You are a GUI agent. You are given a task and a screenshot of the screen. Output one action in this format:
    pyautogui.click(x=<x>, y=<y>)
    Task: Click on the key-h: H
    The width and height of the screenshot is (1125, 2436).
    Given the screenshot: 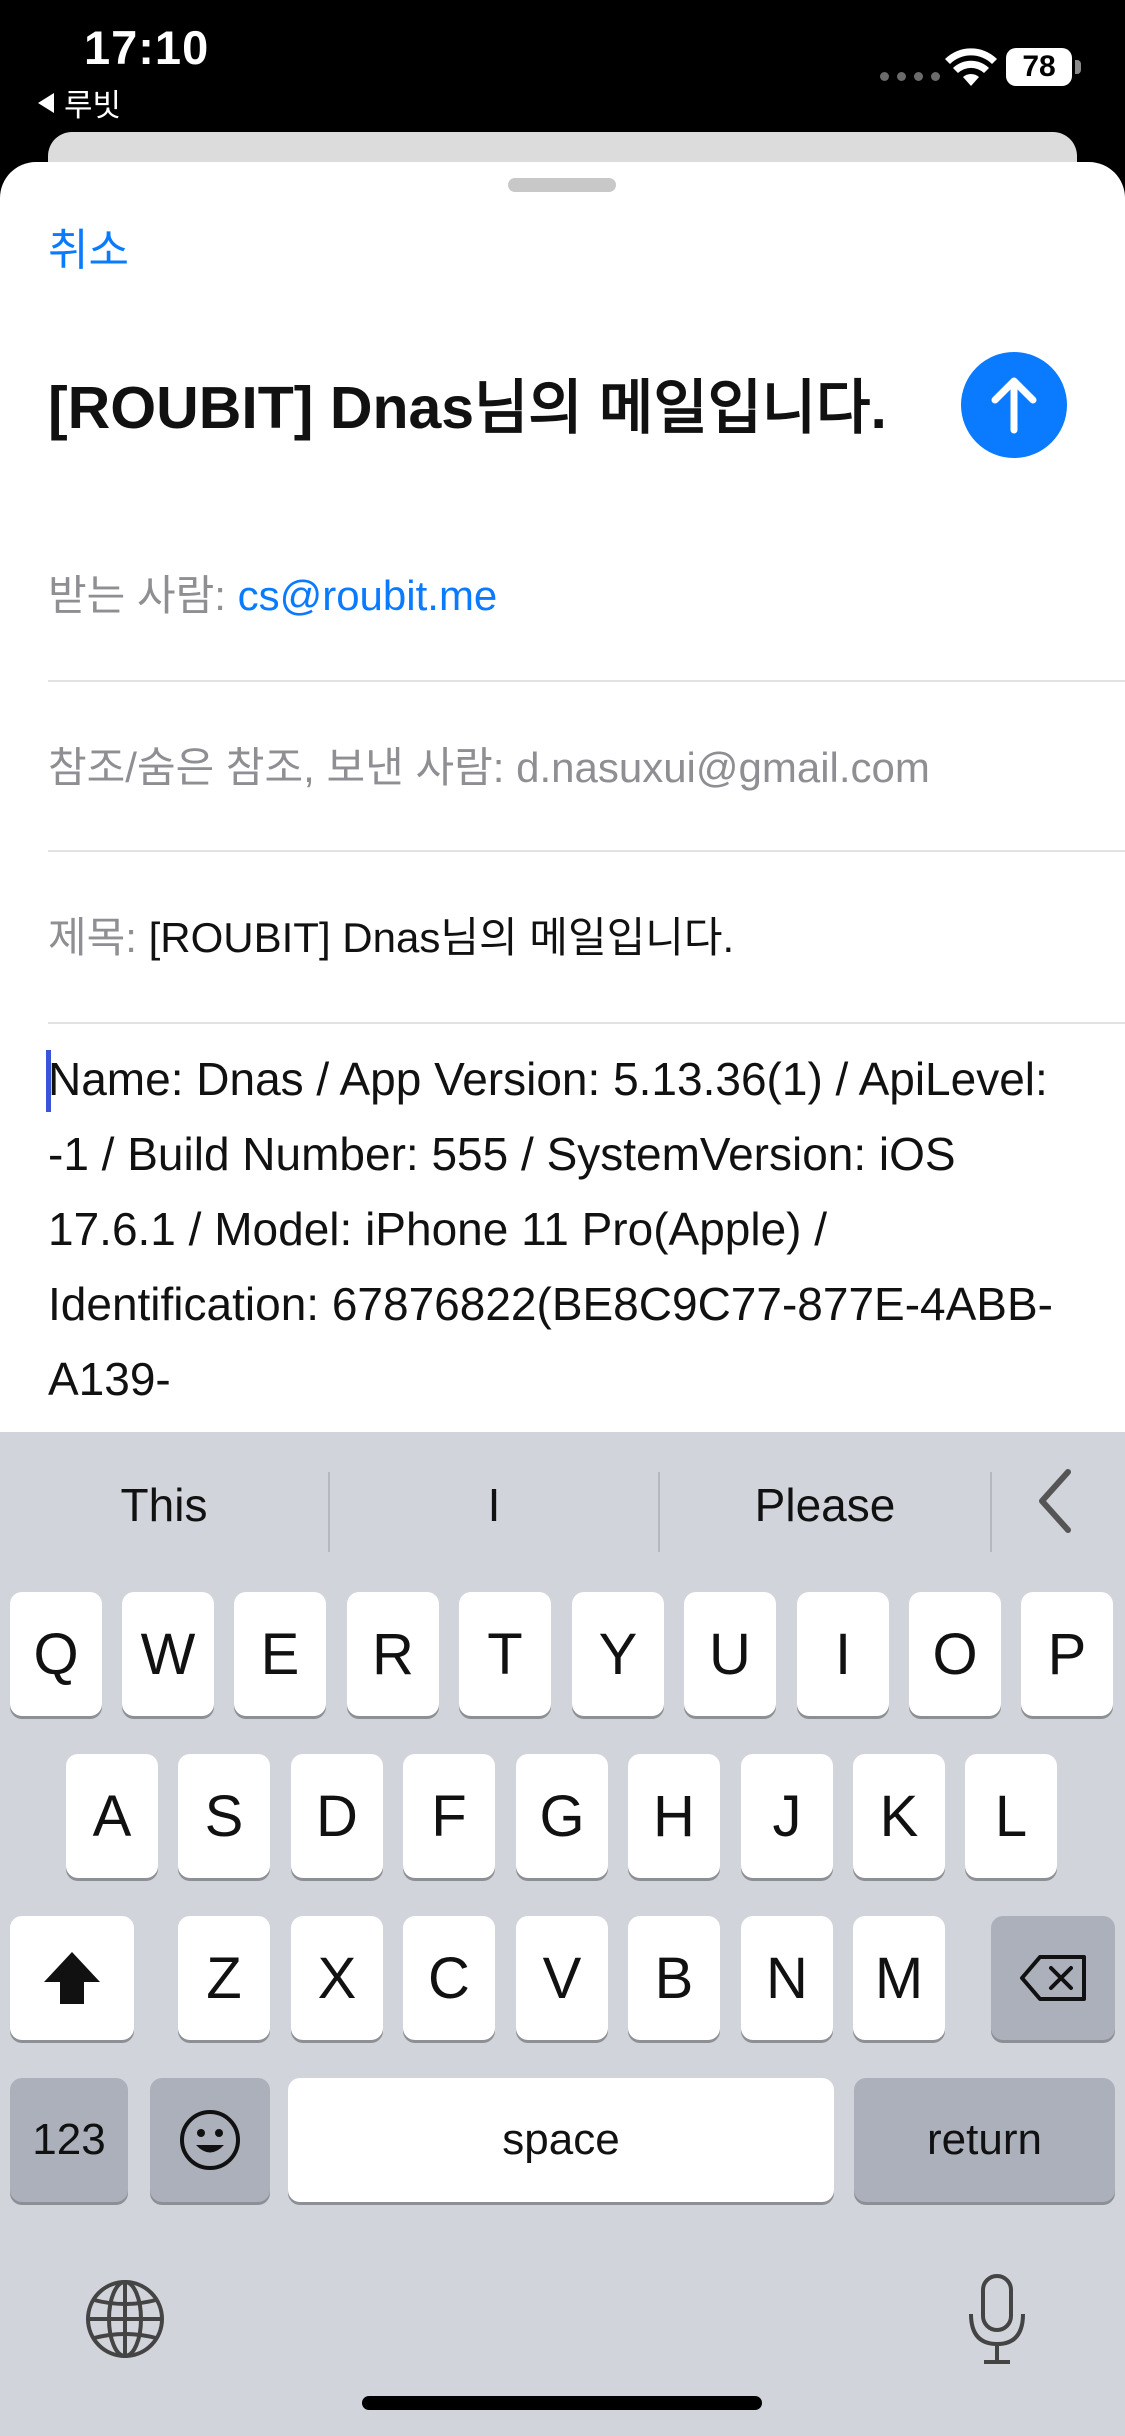 What is the action you would take?
    pyautogui.click(x=674, y=1816)
    